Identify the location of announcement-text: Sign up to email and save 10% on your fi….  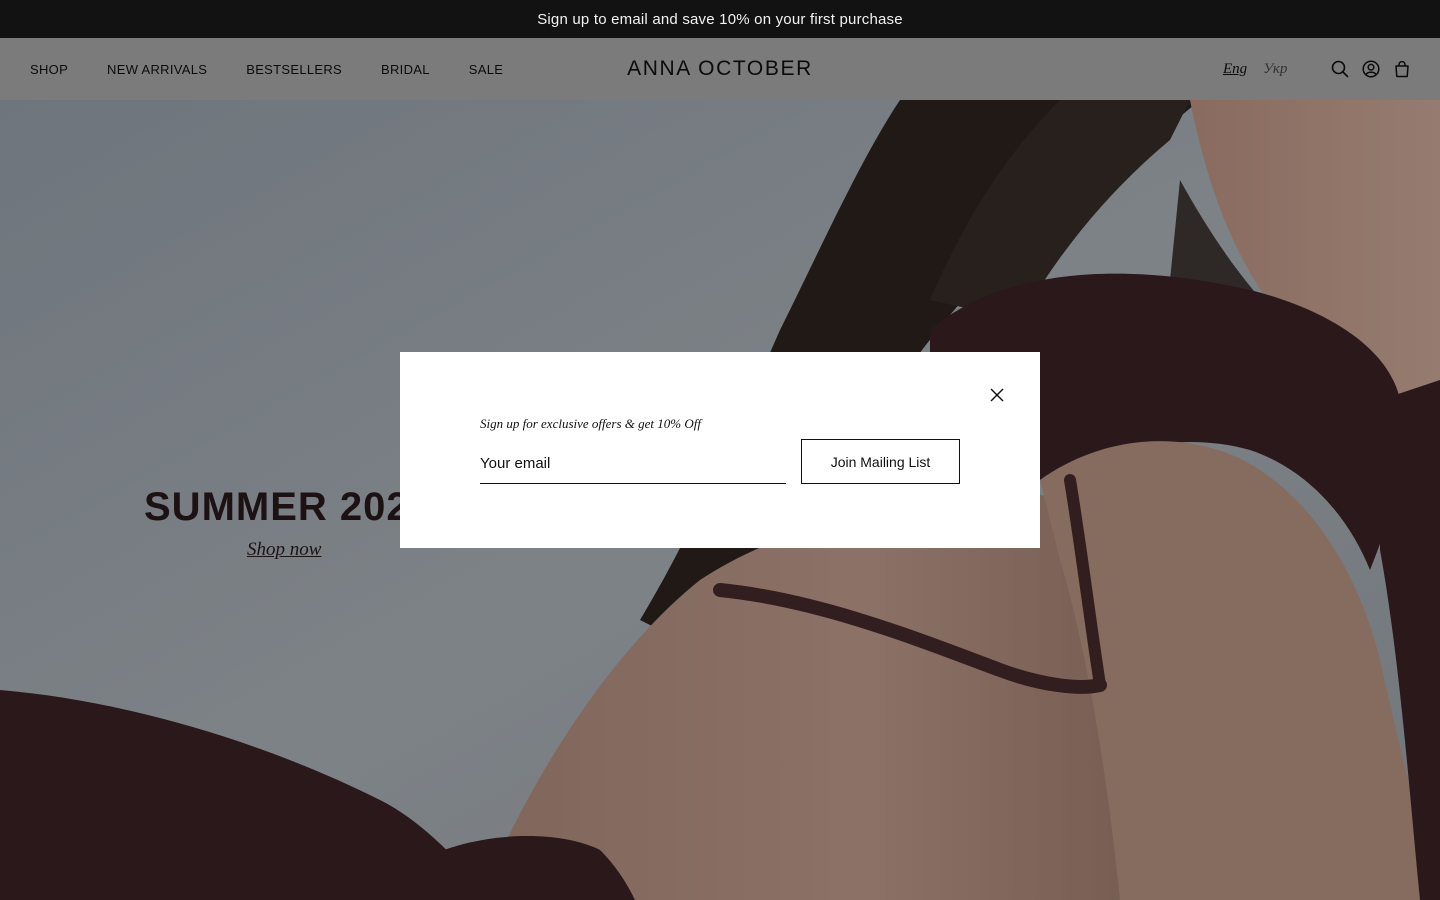
(720, 19).